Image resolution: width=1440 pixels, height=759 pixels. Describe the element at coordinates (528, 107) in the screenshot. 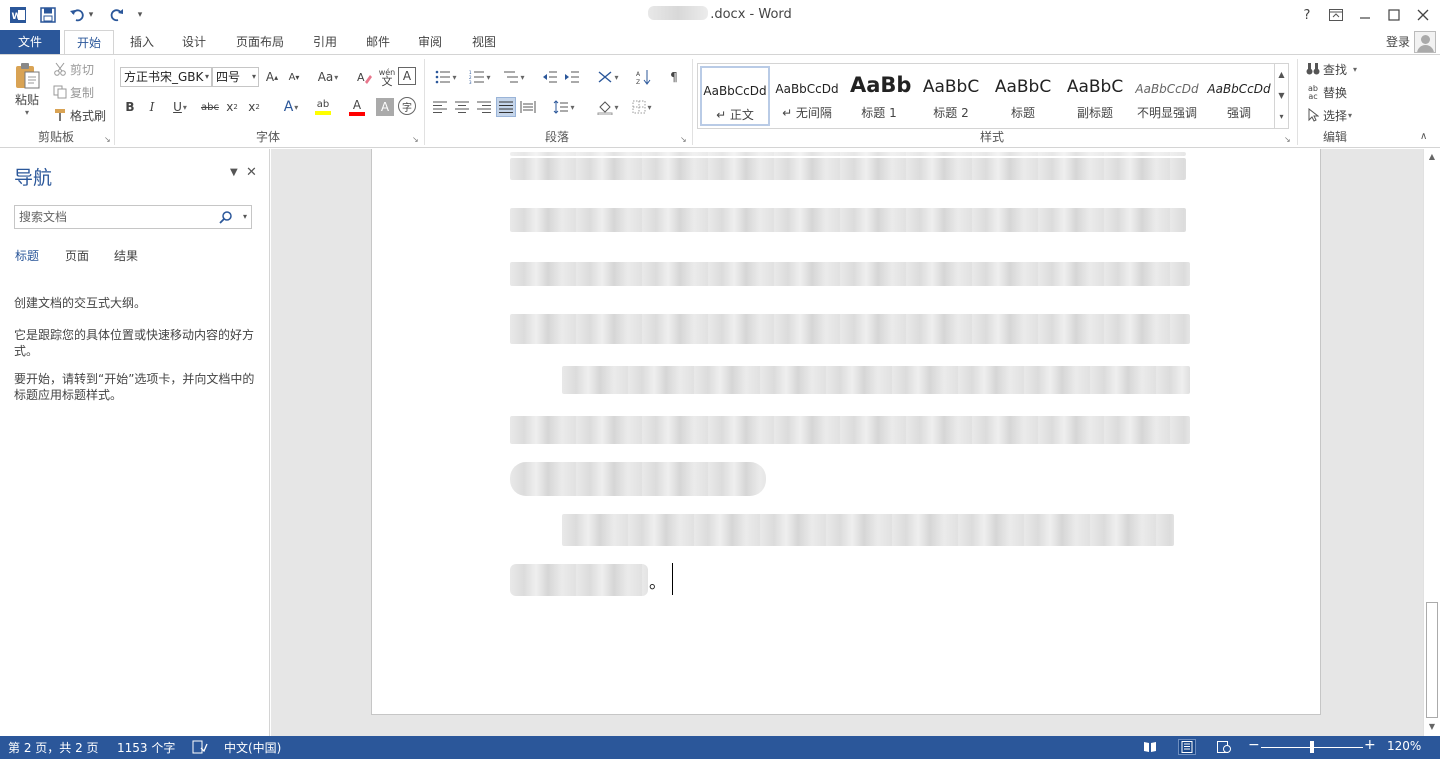

I see `distributed-align-icon` at that location.